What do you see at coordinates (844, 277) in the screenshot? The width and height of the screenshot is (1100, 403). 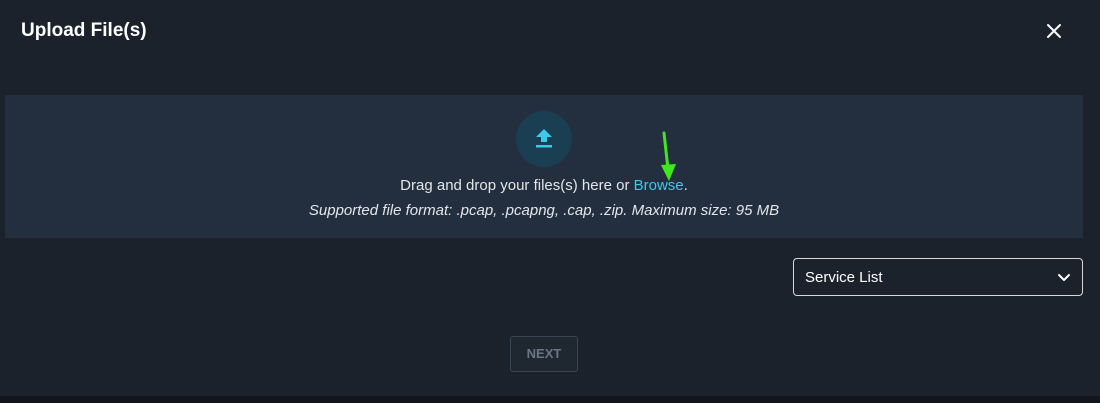 I see `service-select-value: Service List` at bounding box center [844, 277].